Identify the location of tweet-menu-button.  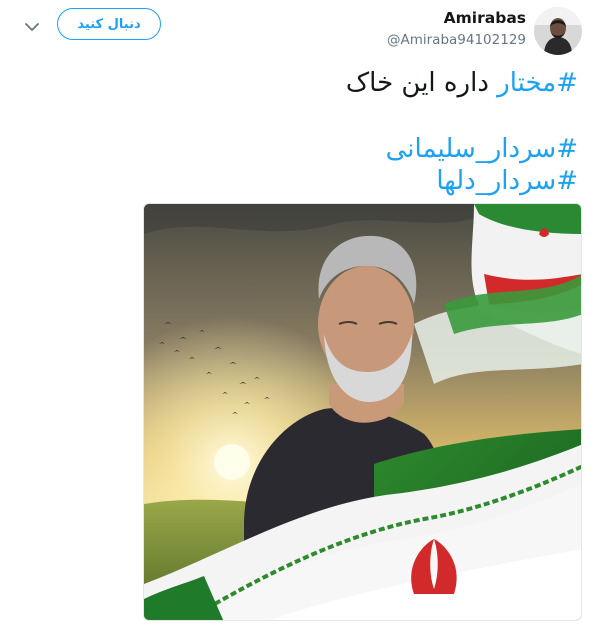
(32, 26).